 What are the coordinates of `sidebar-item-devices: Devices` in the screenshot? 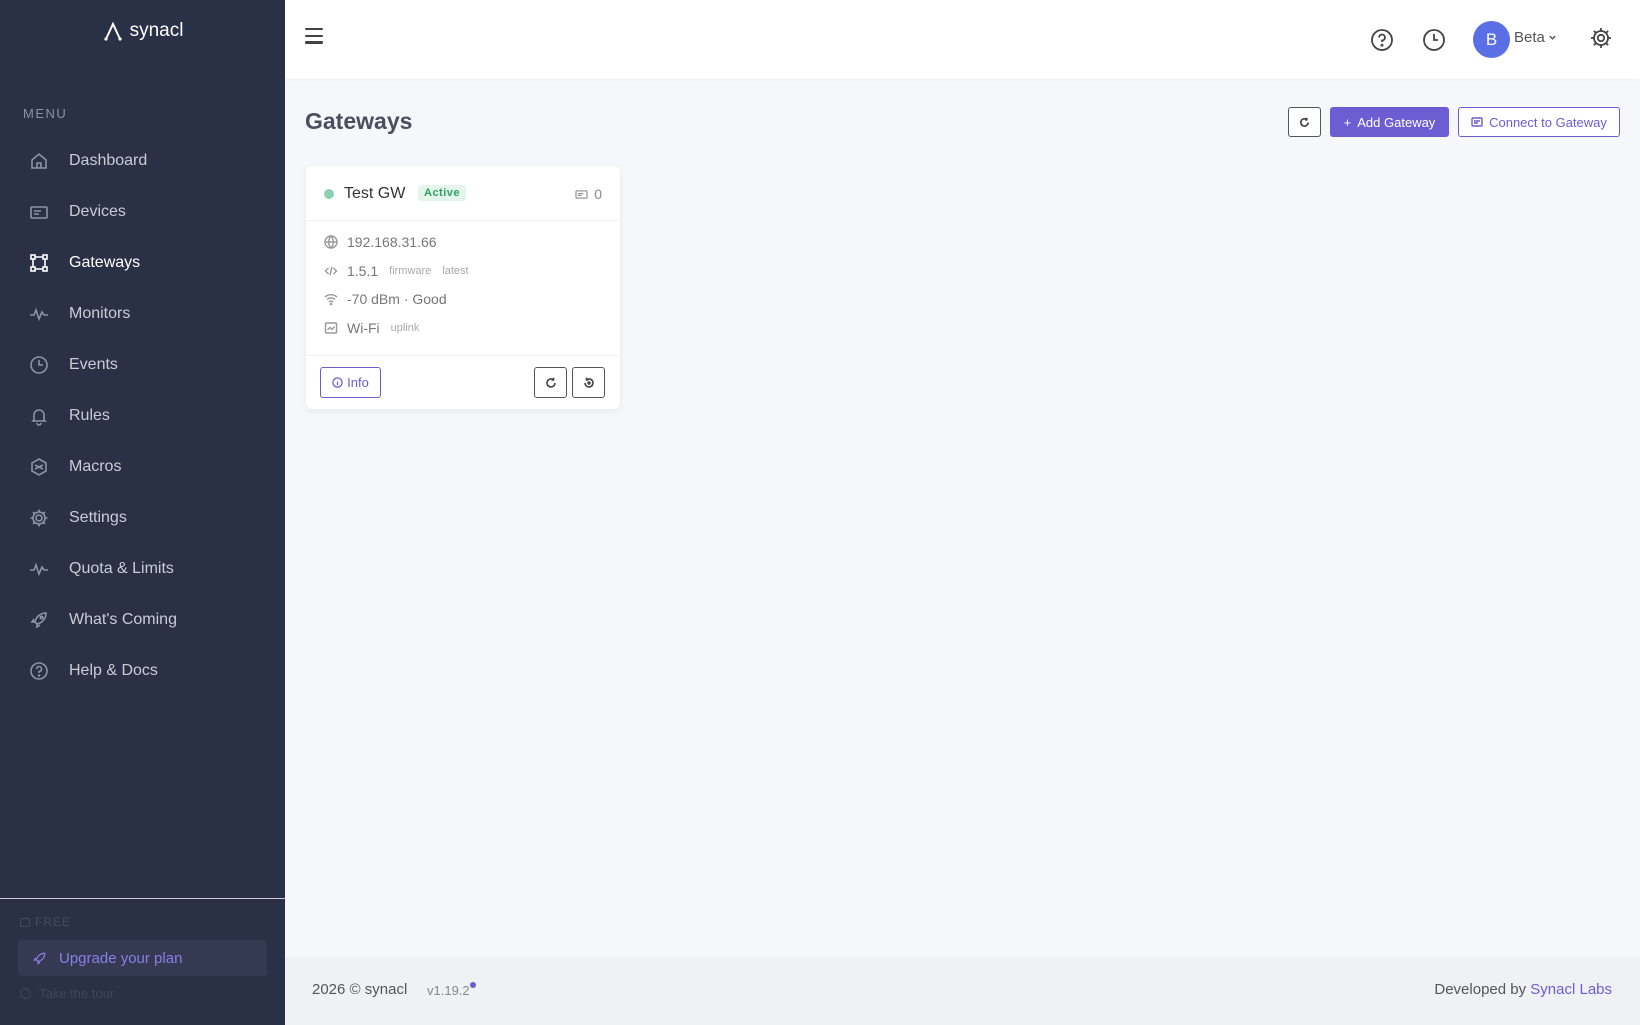 It's located at (142, 211).